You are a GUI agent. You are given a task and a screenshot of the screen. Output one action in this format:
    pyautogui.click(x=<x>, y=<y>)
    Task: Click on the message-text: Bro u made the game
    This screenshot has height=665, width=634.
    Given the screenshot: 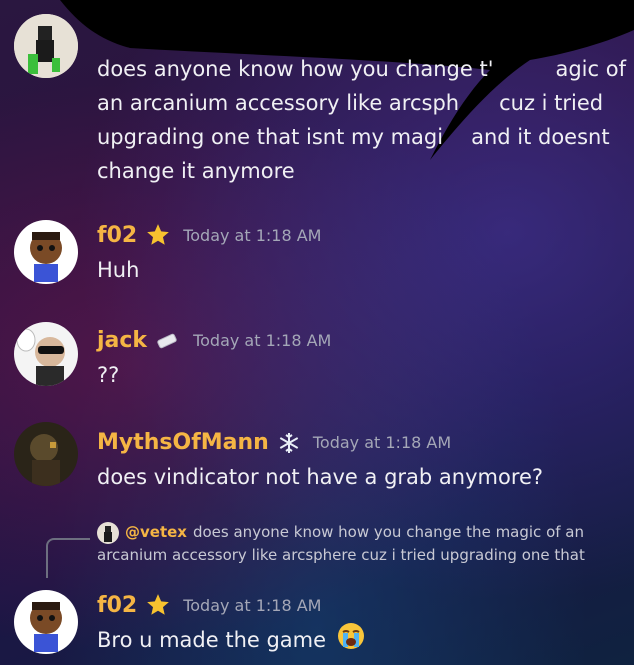 What is the action you would take?
    pyautogui.click(x=212, y=640)
    